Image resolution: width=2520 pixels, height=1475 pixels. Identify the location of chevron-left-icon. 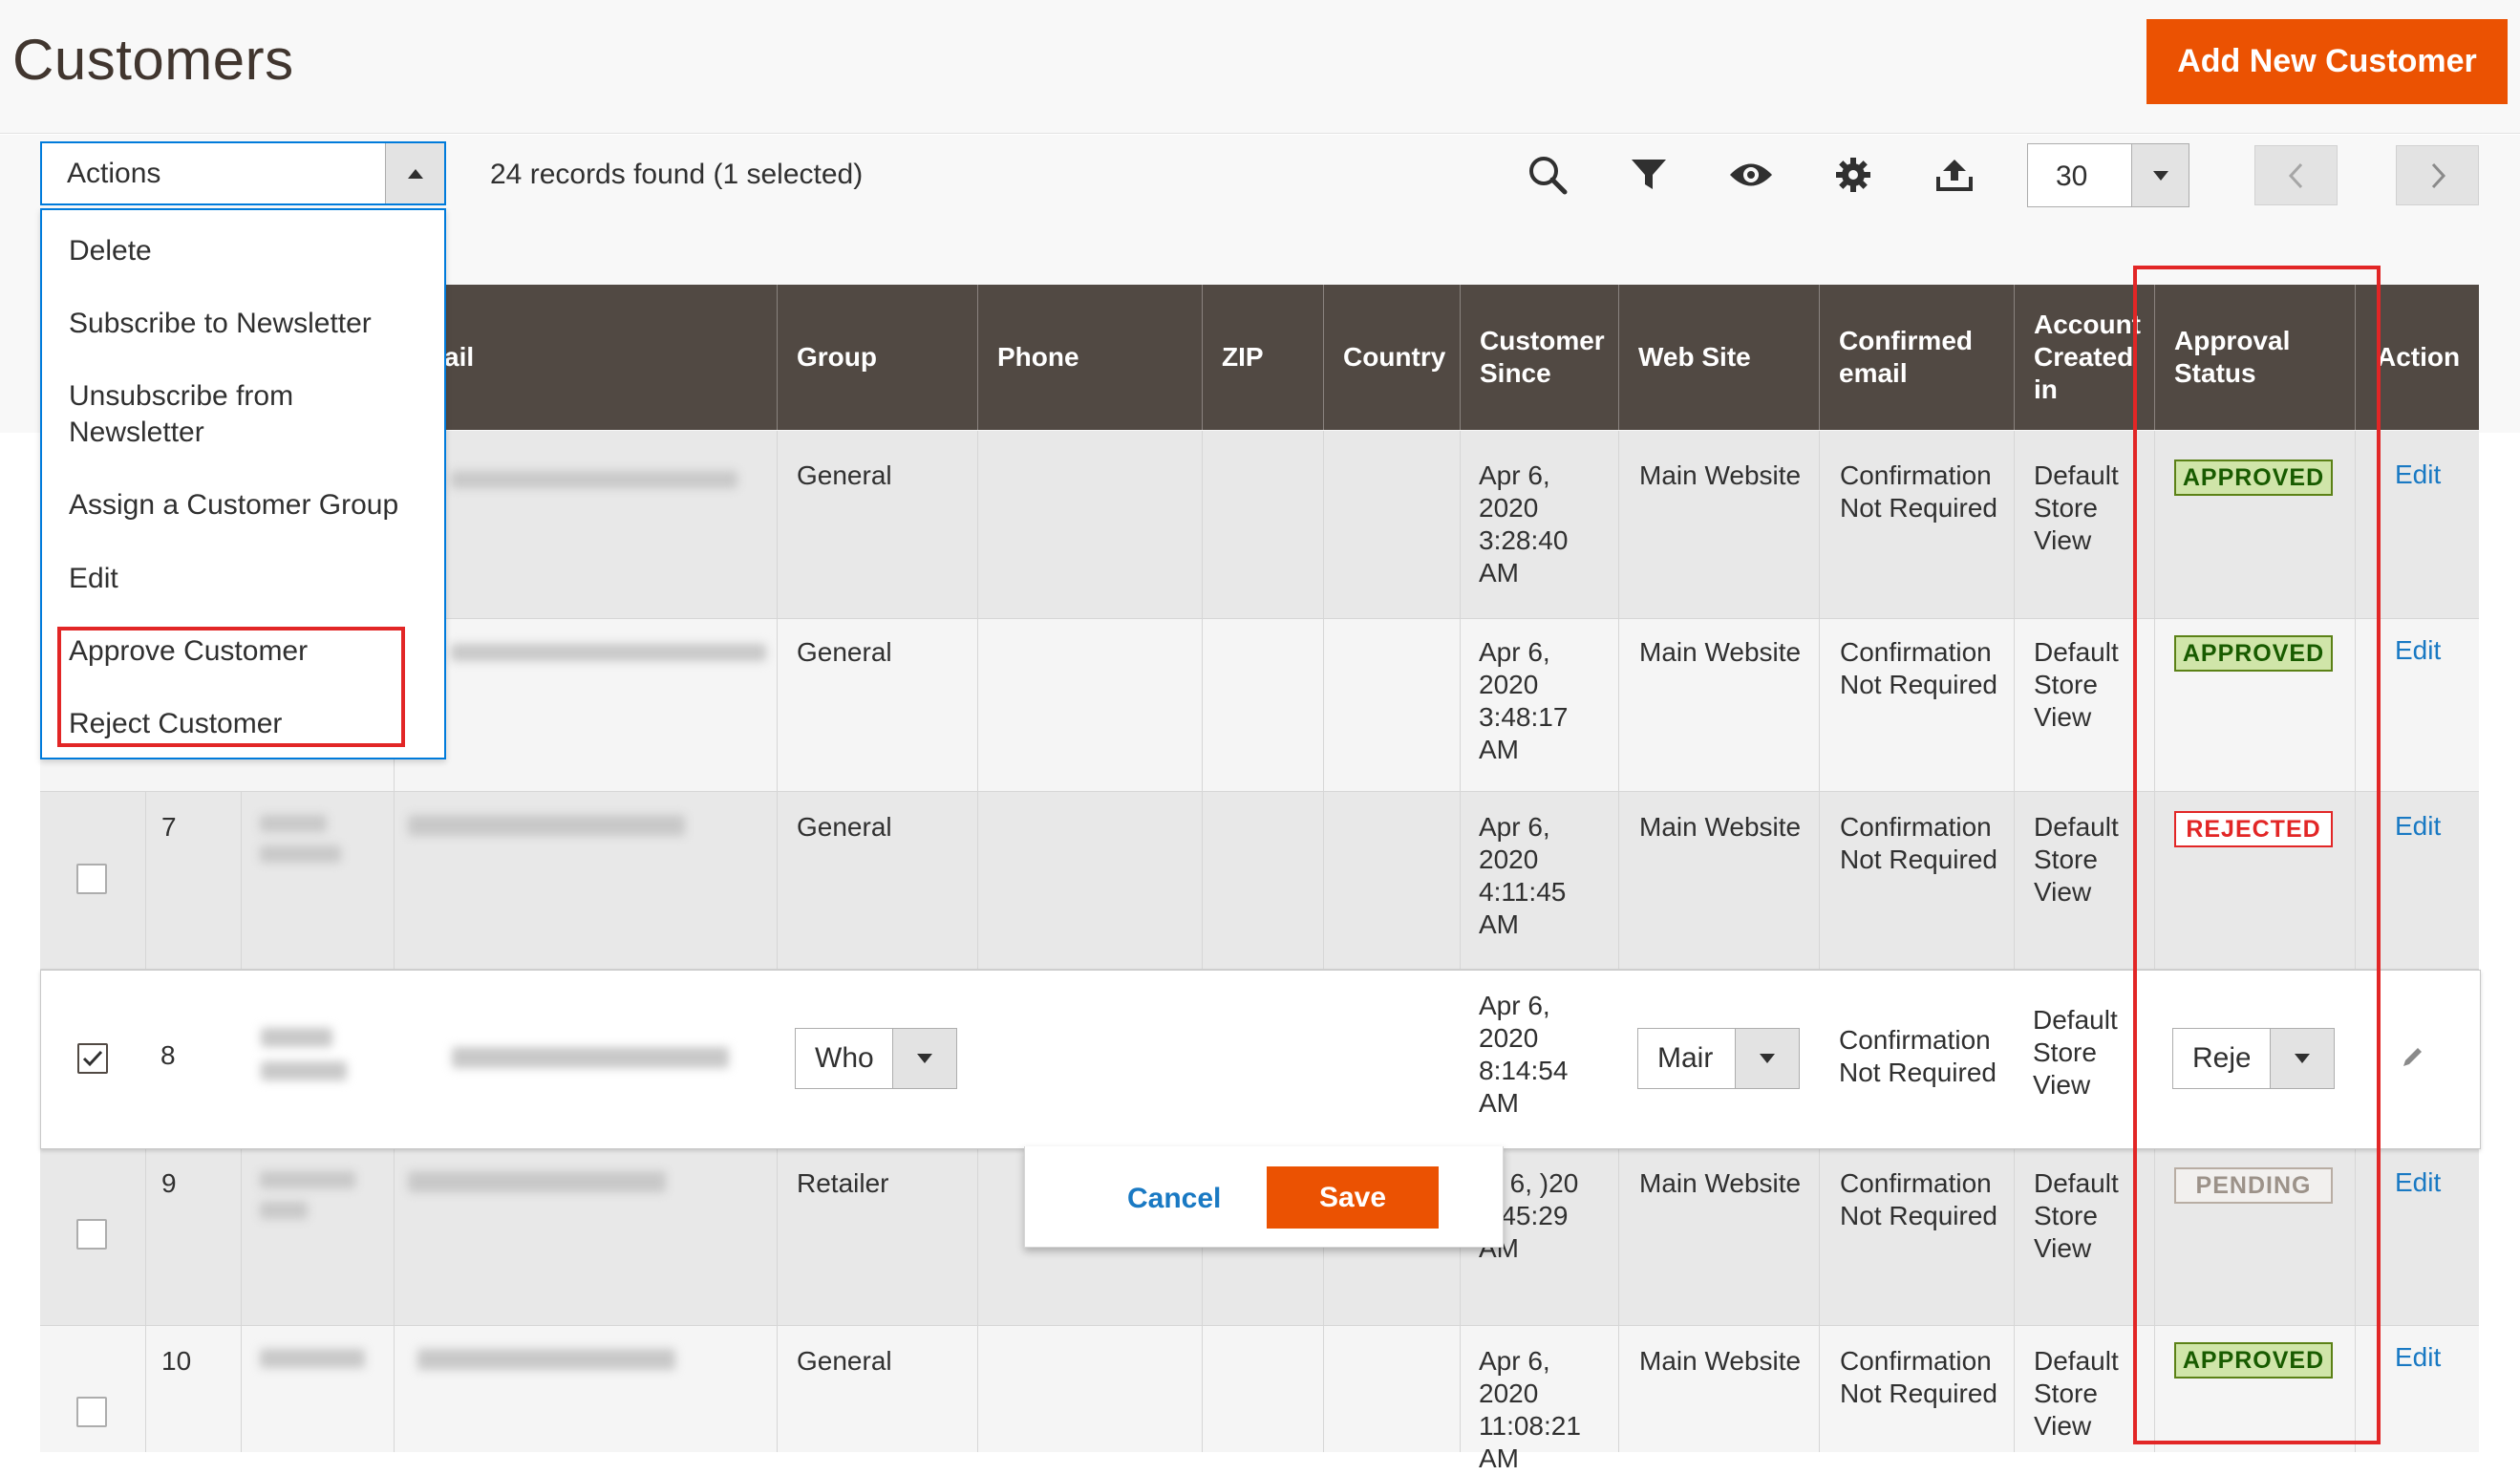
(2295, 175).